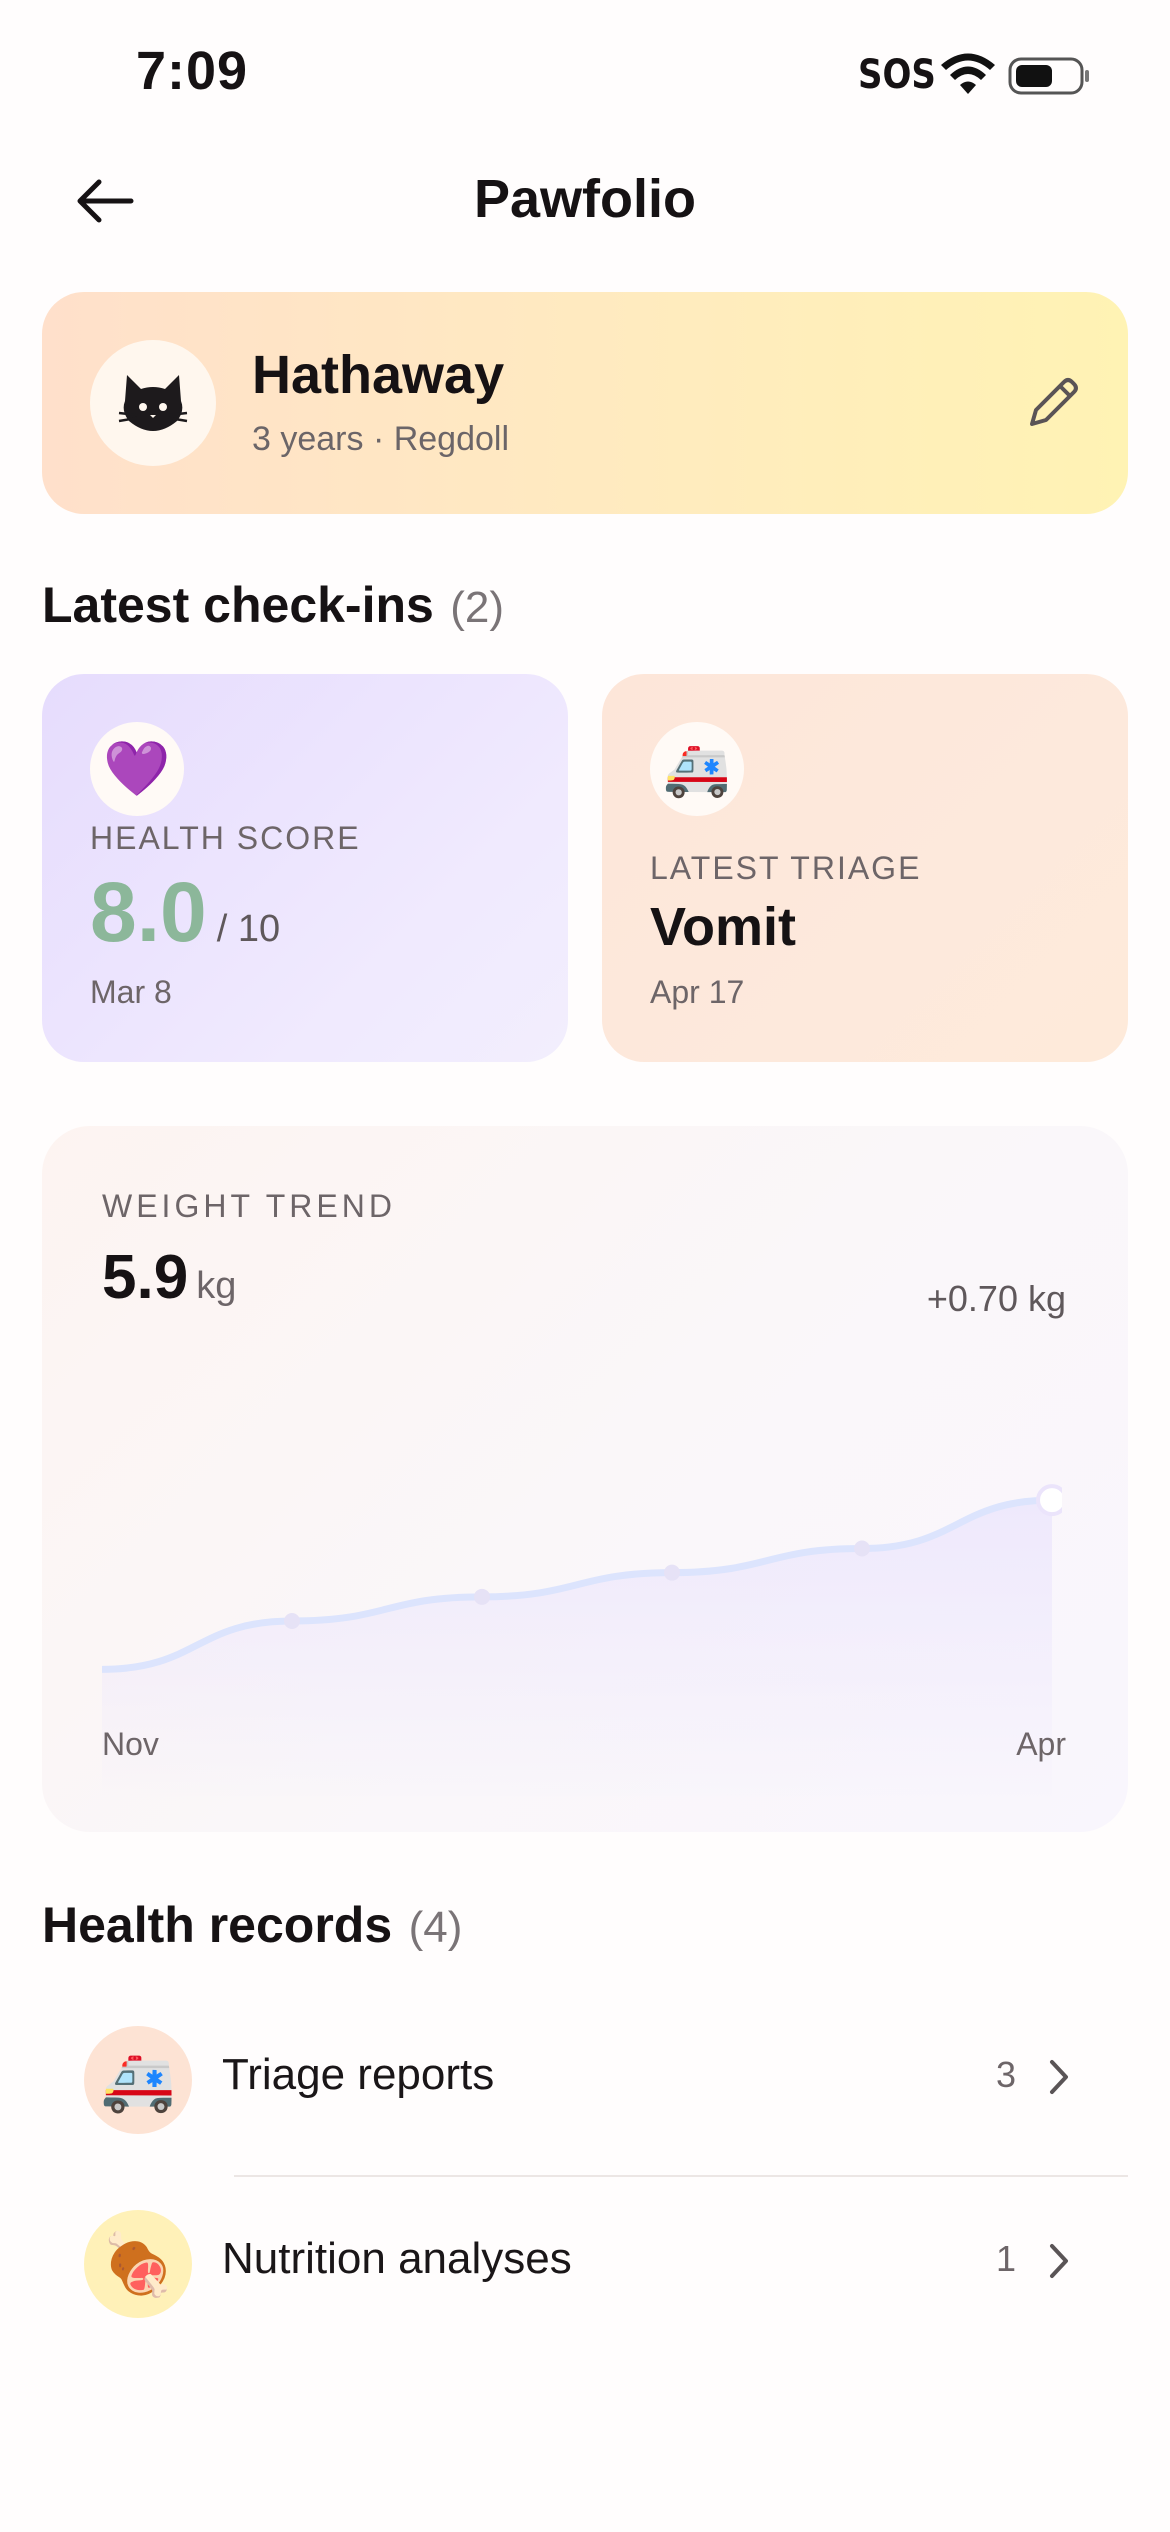  What do you see at coordinates (131, 992) in the screenshot?
I see `health-score-date: Mar 8` at bounding box center [131, 992].